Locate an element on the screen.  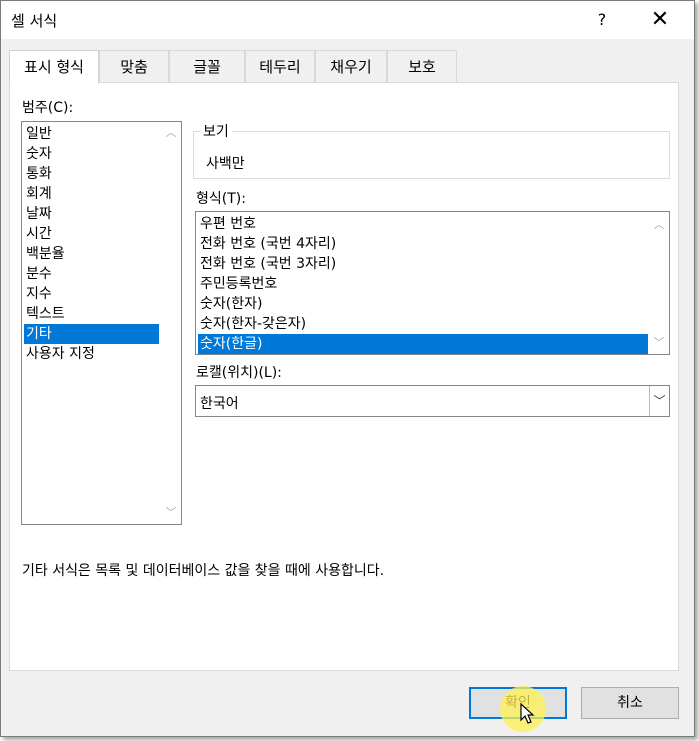
type-item: 전화 번호 (국번 4자리) is located at coordinates (423, 244).